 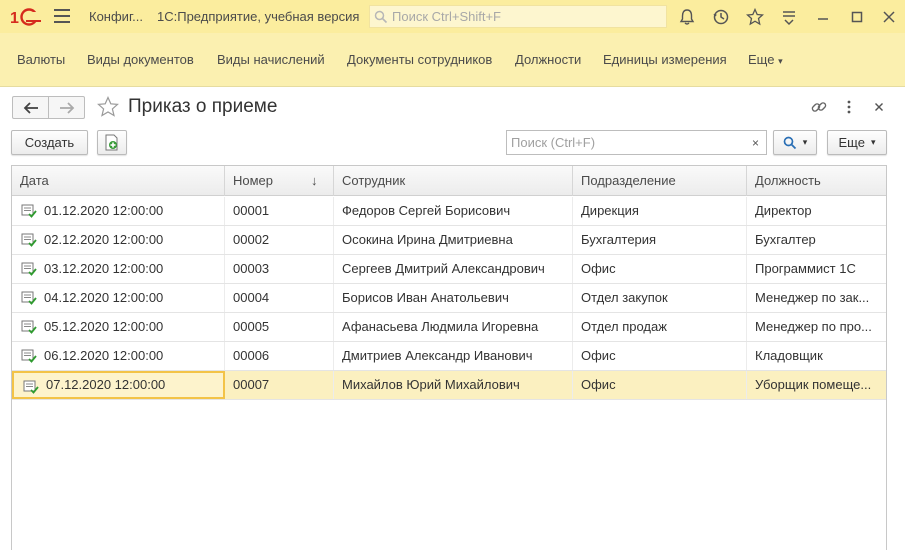 What do you see at coordinates (785, 239) in the screenshot?
I see `cell-position-text: Бухгалтер` at bounding box center [785, 239].